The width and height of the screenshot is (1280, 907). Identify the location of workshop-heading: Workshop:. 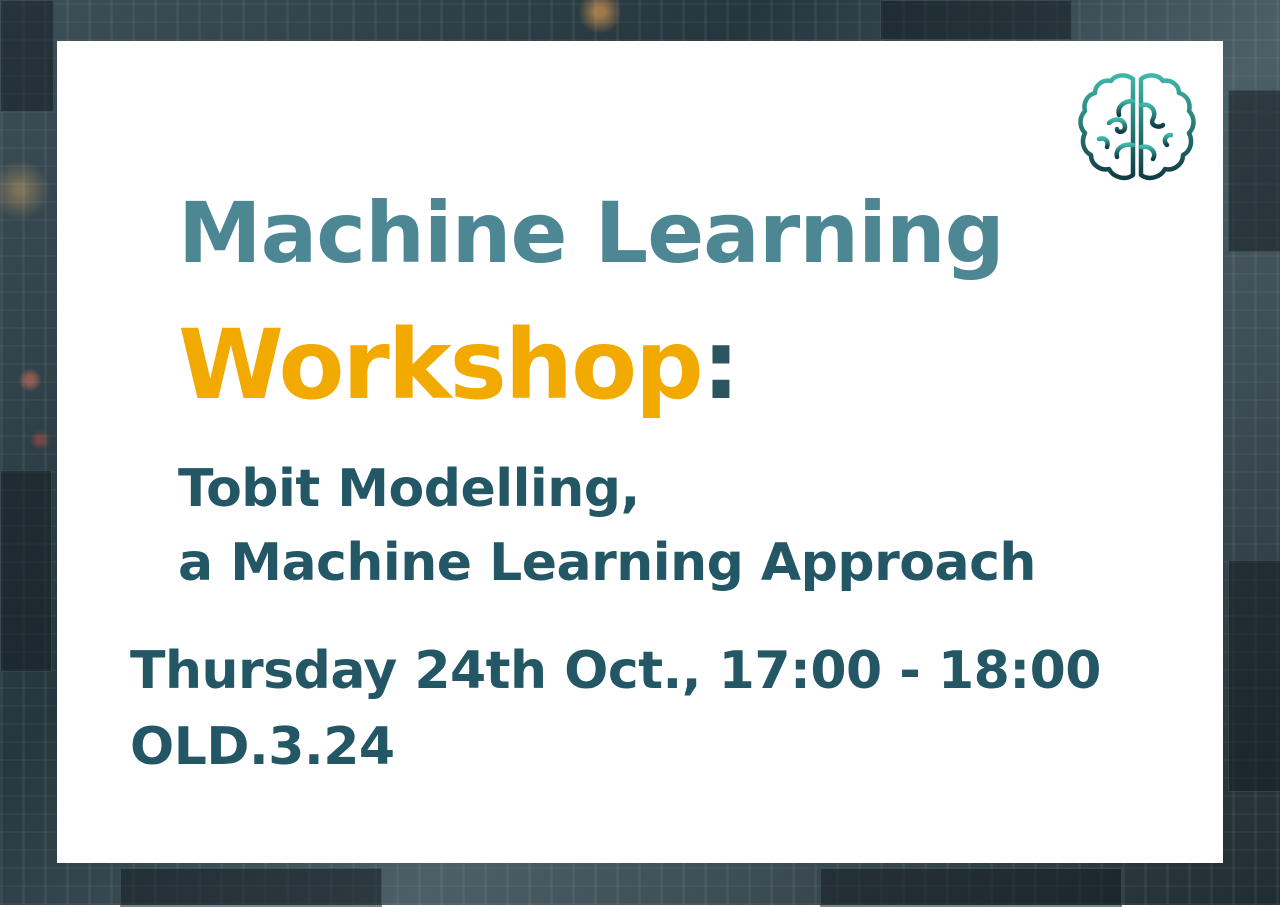
(459, 365).